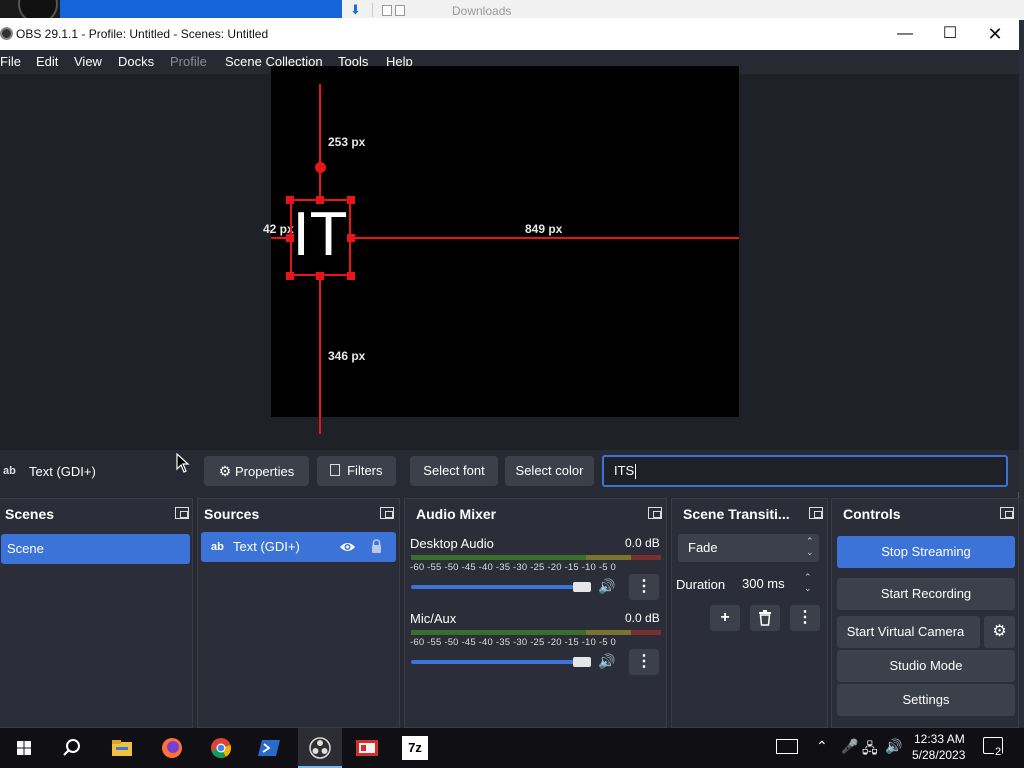 This screenshot has height=768, width=1024. Describe the element at coordinates (805, 471) in the screenshot. I see `source-text-input: ITS` at that location.